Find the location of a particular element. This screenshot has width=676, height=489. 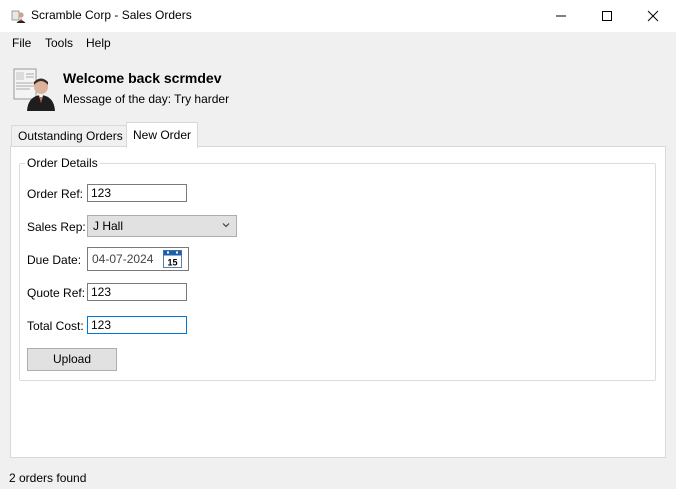

menu-help: Help is located at coordinates (98, 43).